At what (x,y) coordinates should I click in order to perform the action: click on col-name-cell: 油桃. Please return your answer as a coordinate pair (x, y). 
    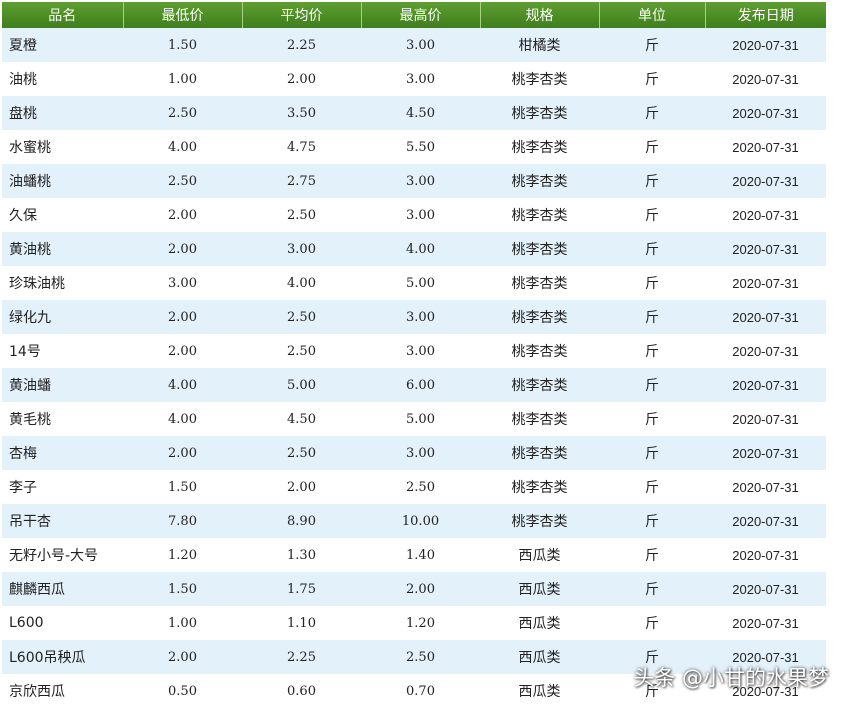
    Looking at the image, I should click on (62, 79).